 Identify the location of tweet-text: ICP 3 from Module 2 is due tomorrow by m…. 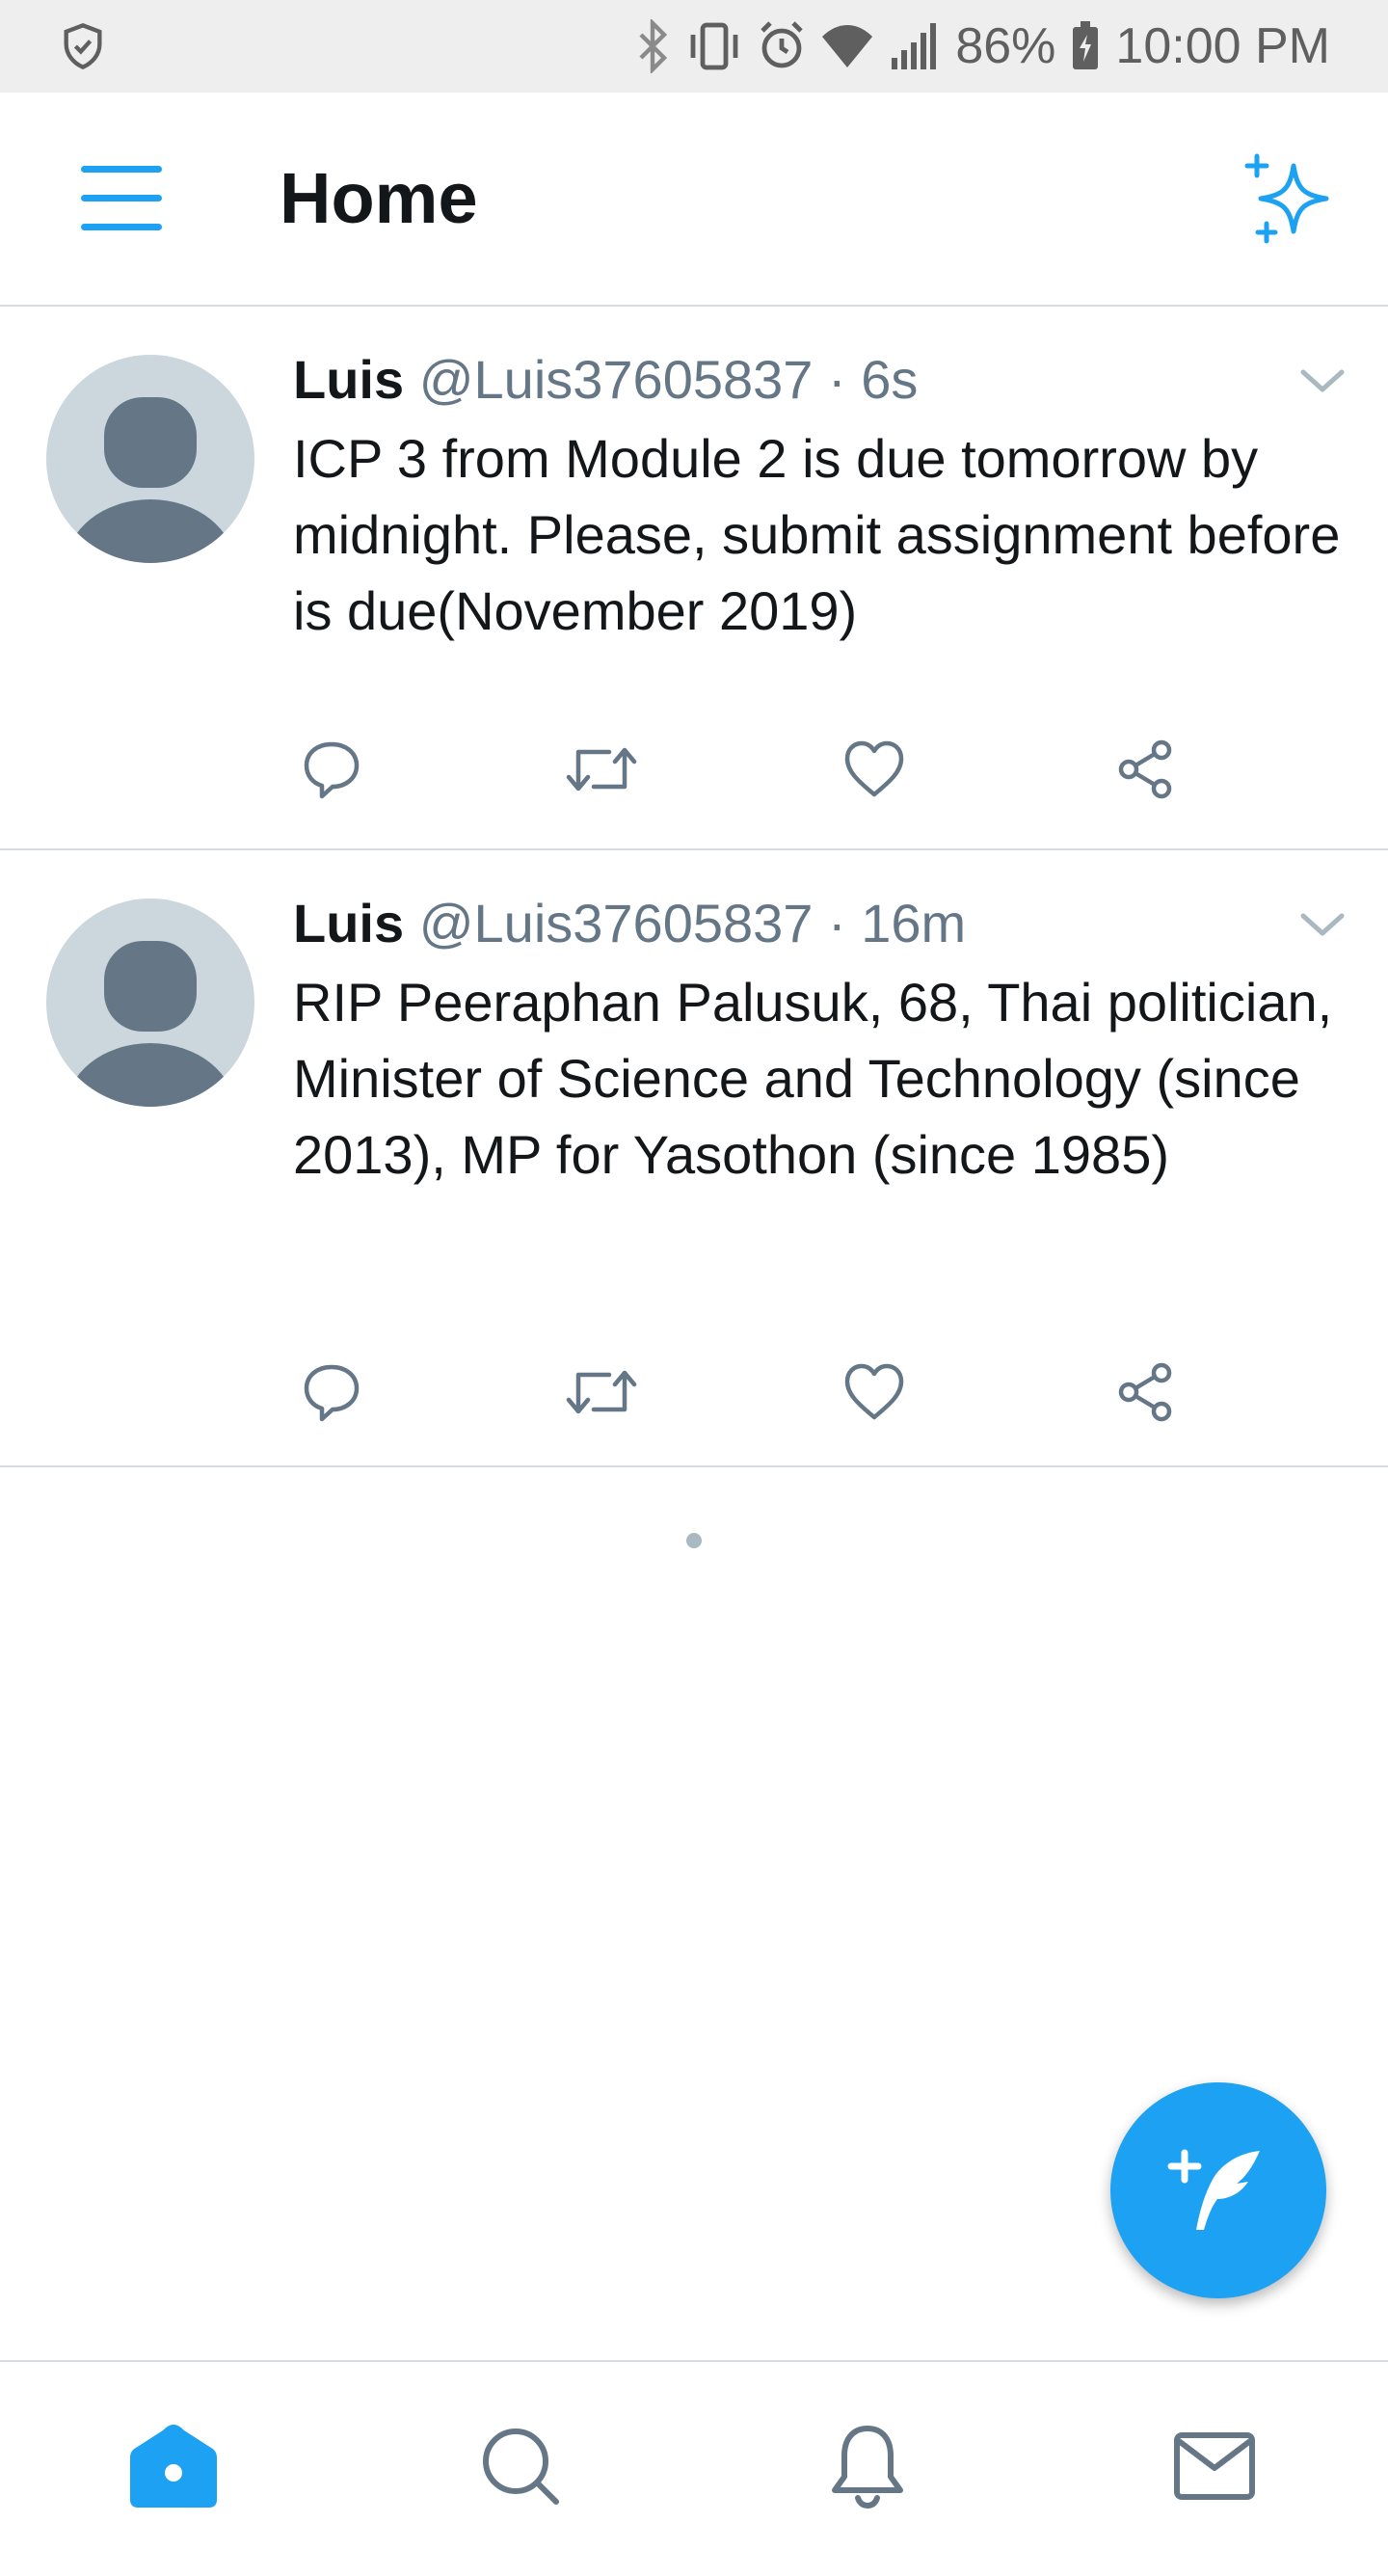
(817, 535).